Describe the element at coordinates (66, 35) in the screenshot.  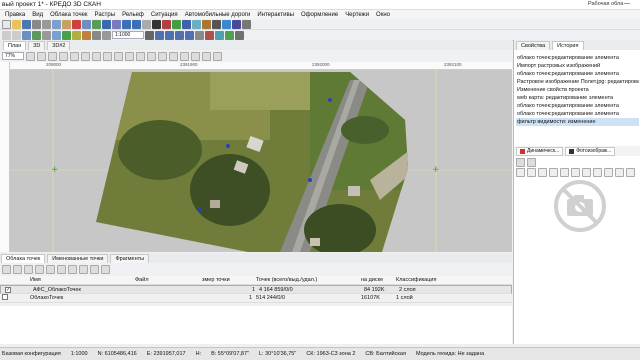
I see `refresh-icon` at that location.